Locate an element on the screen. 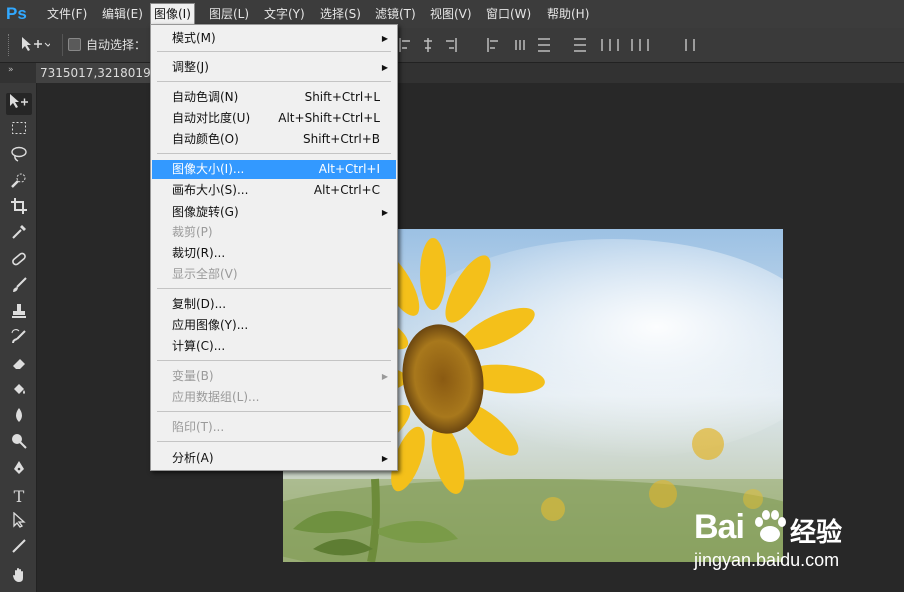 The image size is (904, 592). menu-item-reveal-all: 显示全部(V) is located at coordinates (205, 274).